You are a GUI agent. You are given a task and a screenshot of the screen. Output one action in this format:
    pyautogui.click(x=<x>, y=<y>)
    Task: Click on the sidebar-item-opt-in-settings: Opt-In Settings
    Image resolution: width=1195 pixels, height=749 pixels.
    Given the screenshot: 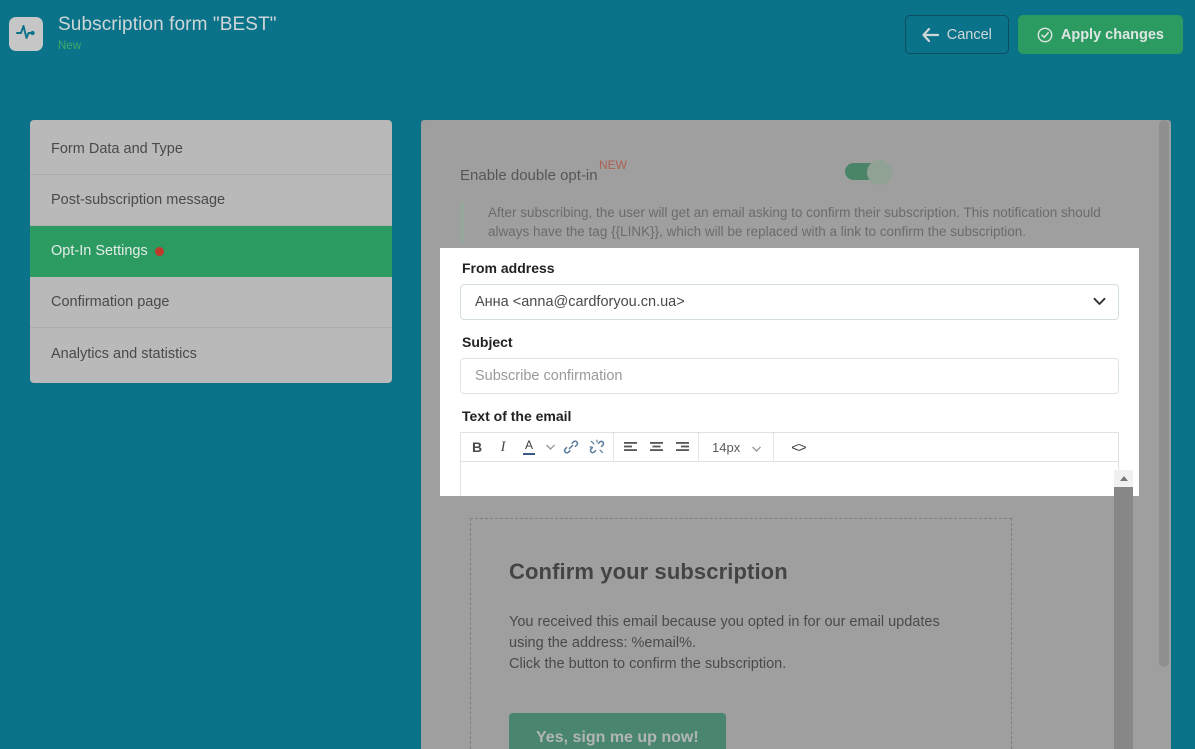 What is the action you would take?
    pyautogui.click(x=211, y=251)
    